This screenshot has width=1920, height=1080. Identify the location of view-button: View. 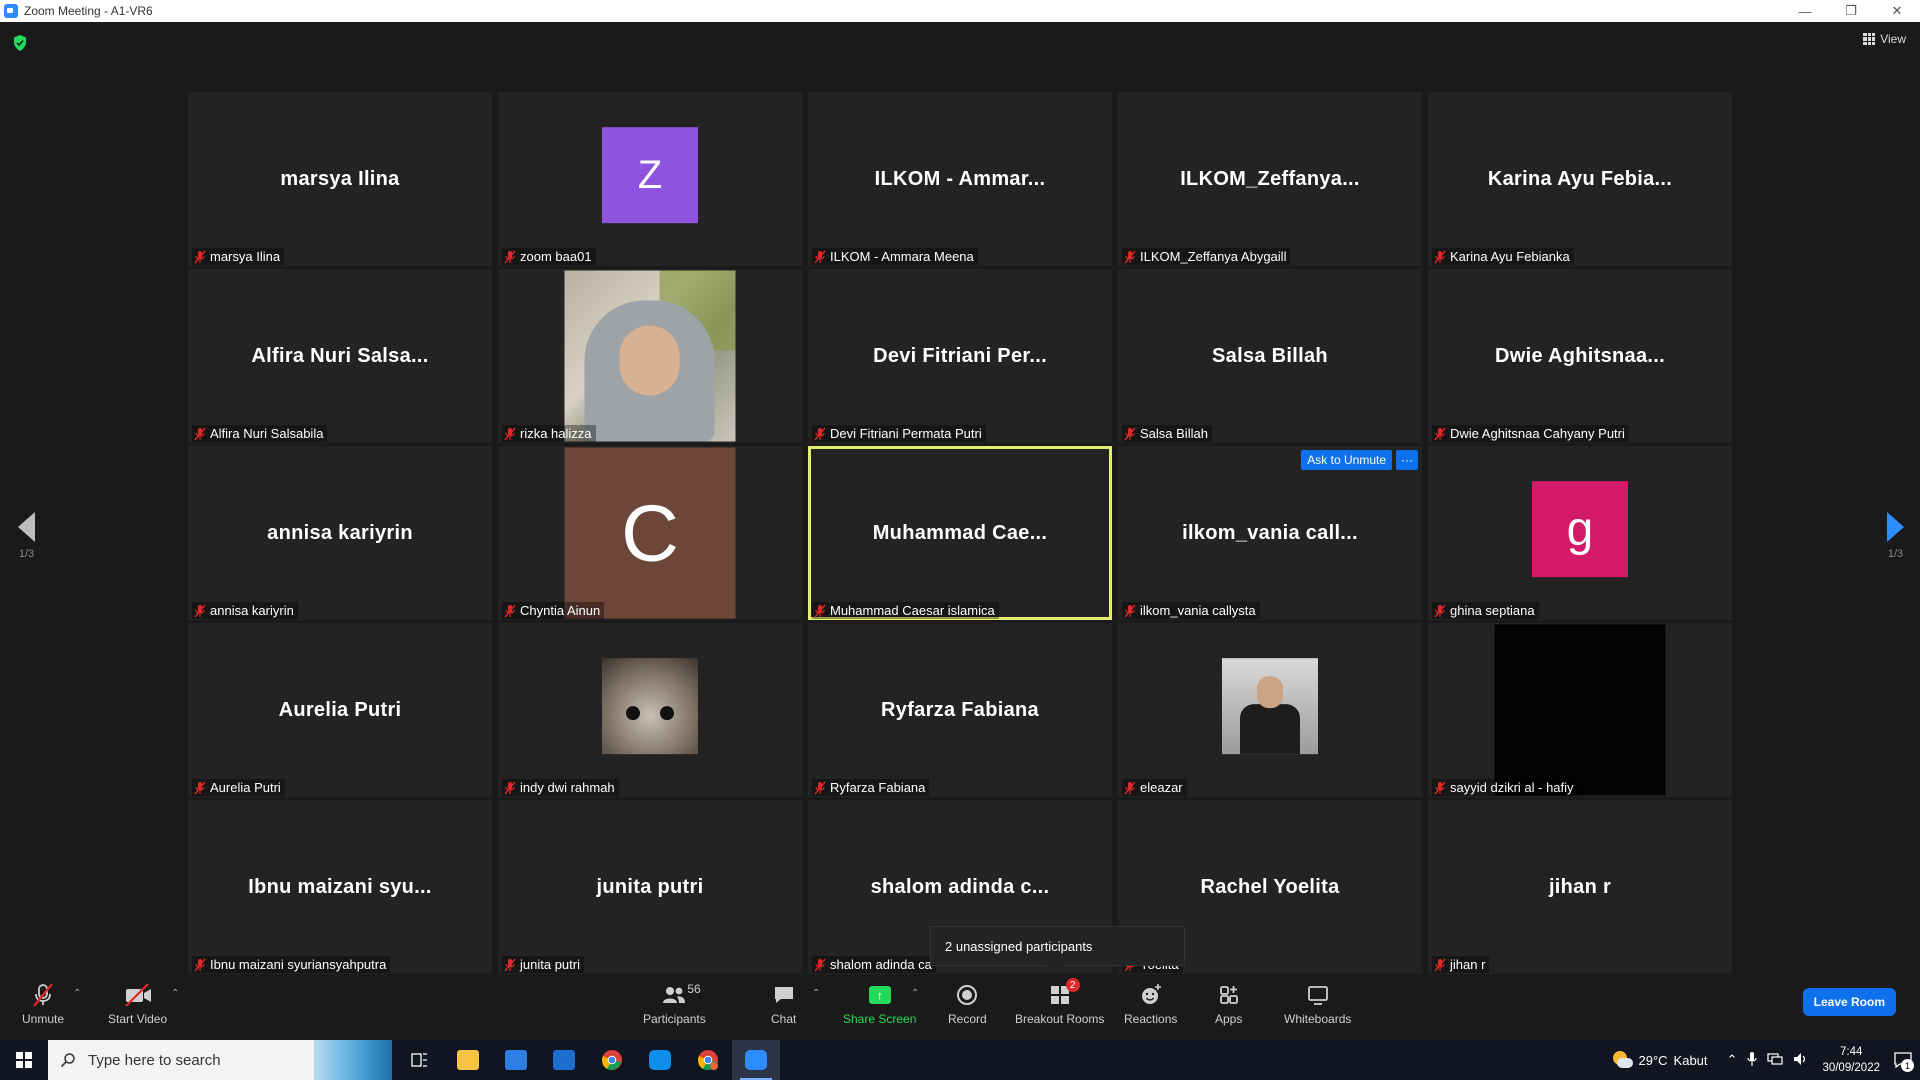
(1884, 39).